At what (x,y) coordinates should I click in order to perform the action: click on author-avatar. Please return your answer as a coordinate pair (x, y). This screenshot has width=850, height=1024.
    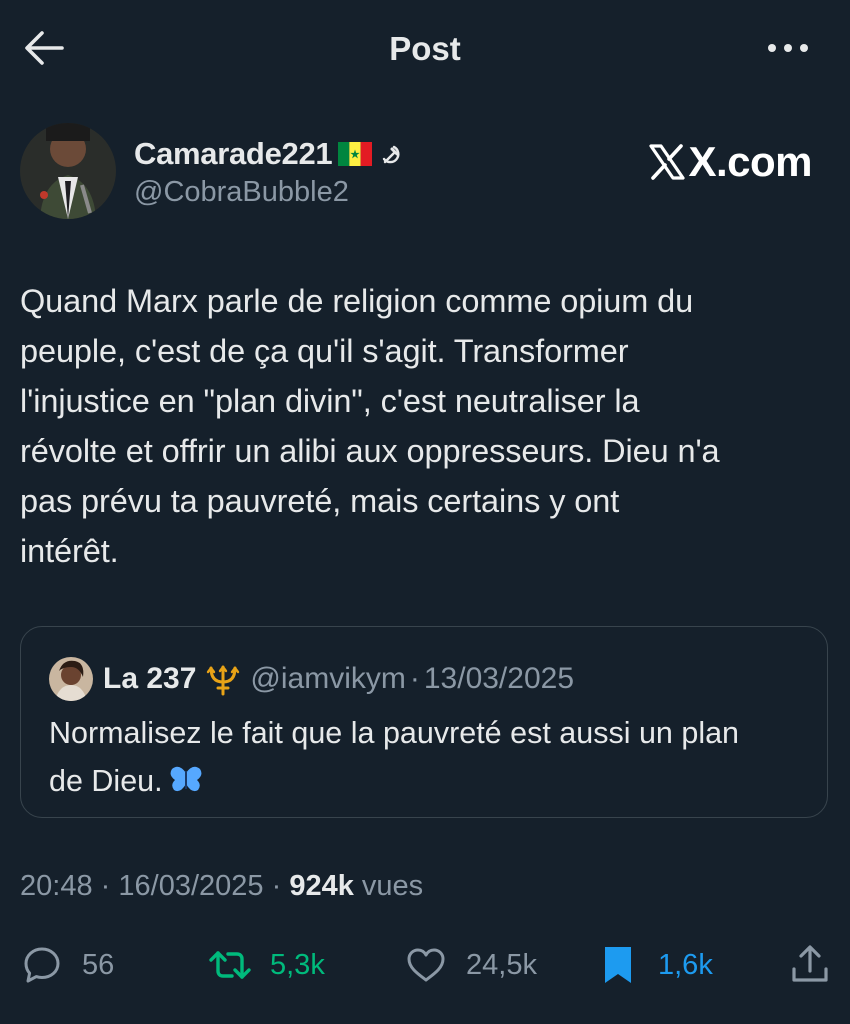
    Looking at the image, I should click on (68, 171).